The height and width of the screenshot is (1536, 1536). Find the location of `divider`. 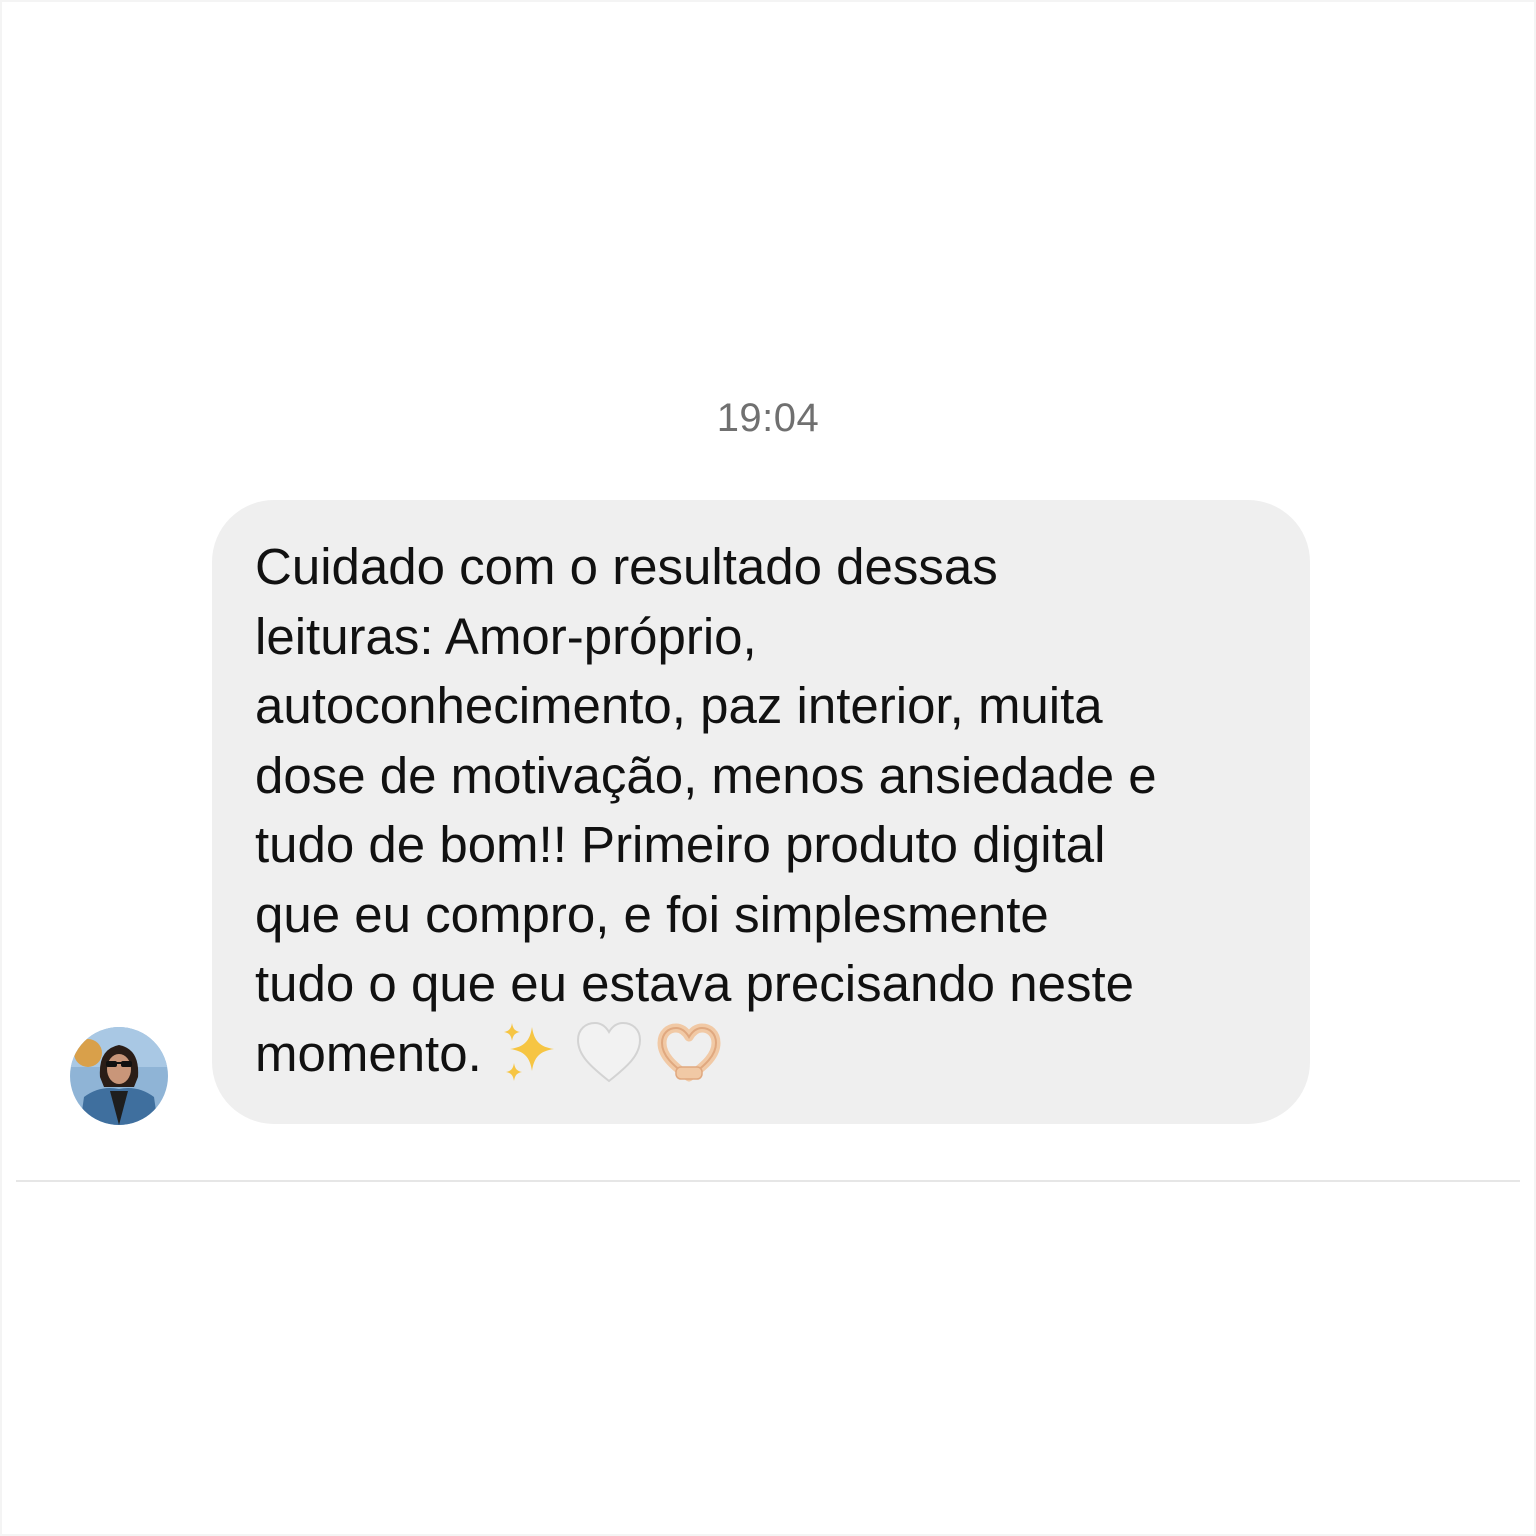

divider is located at coordinates (768, 1181).